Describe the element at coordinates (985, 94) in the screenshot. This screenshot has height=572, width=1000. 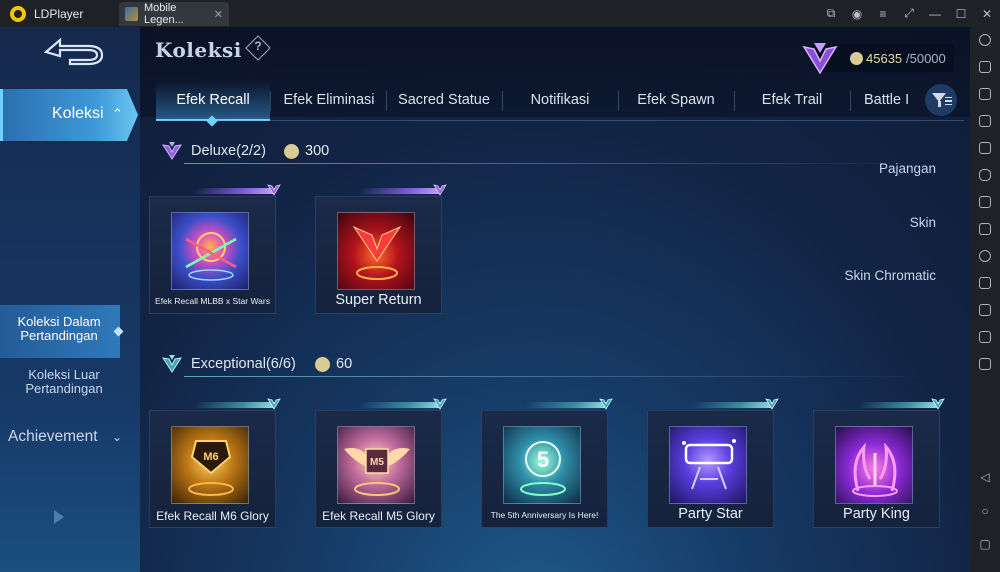
I see `add-app-icon` at that location.